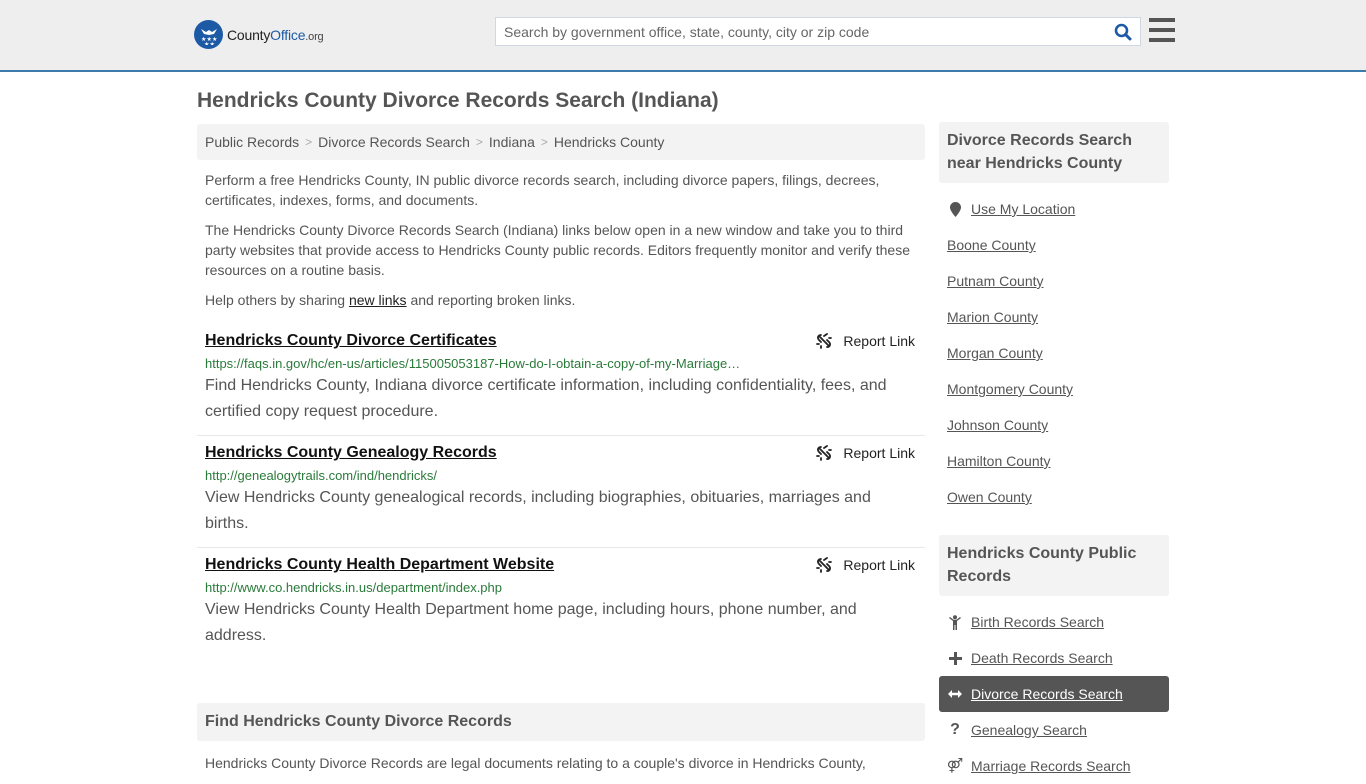 The width and height of the screenshot is (1366, 784). Describe the element at coordinates (252, 142) in the screenshot. I see `breadcrumb-public-records: Public Records` at that location.